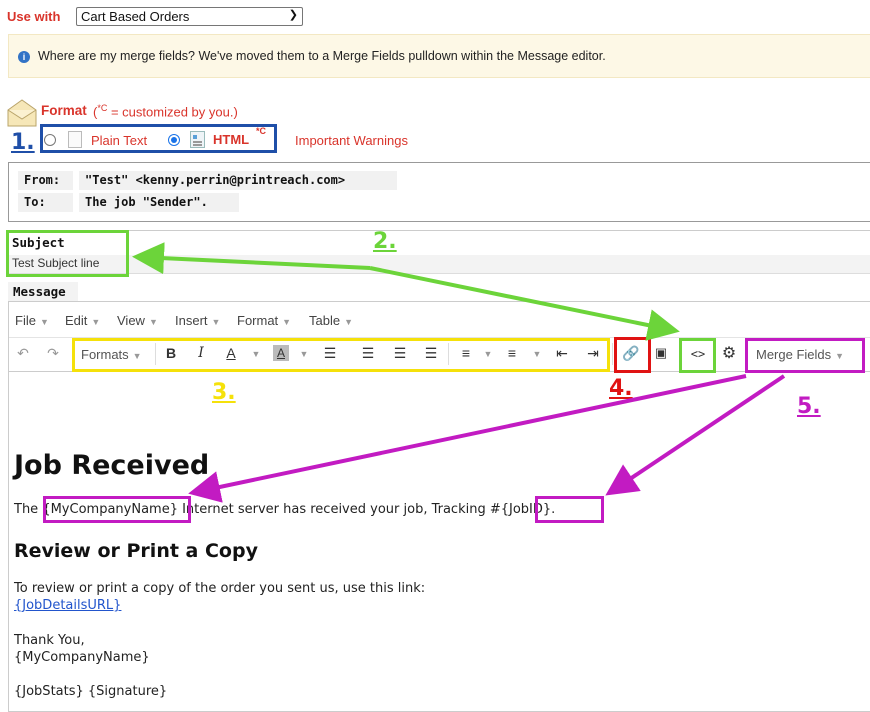 Image resolution: width=870 pixels, height=712 pixels. Describe the element at coordinates (439, 264) in the screenshot. I see `subject-input` at that location.